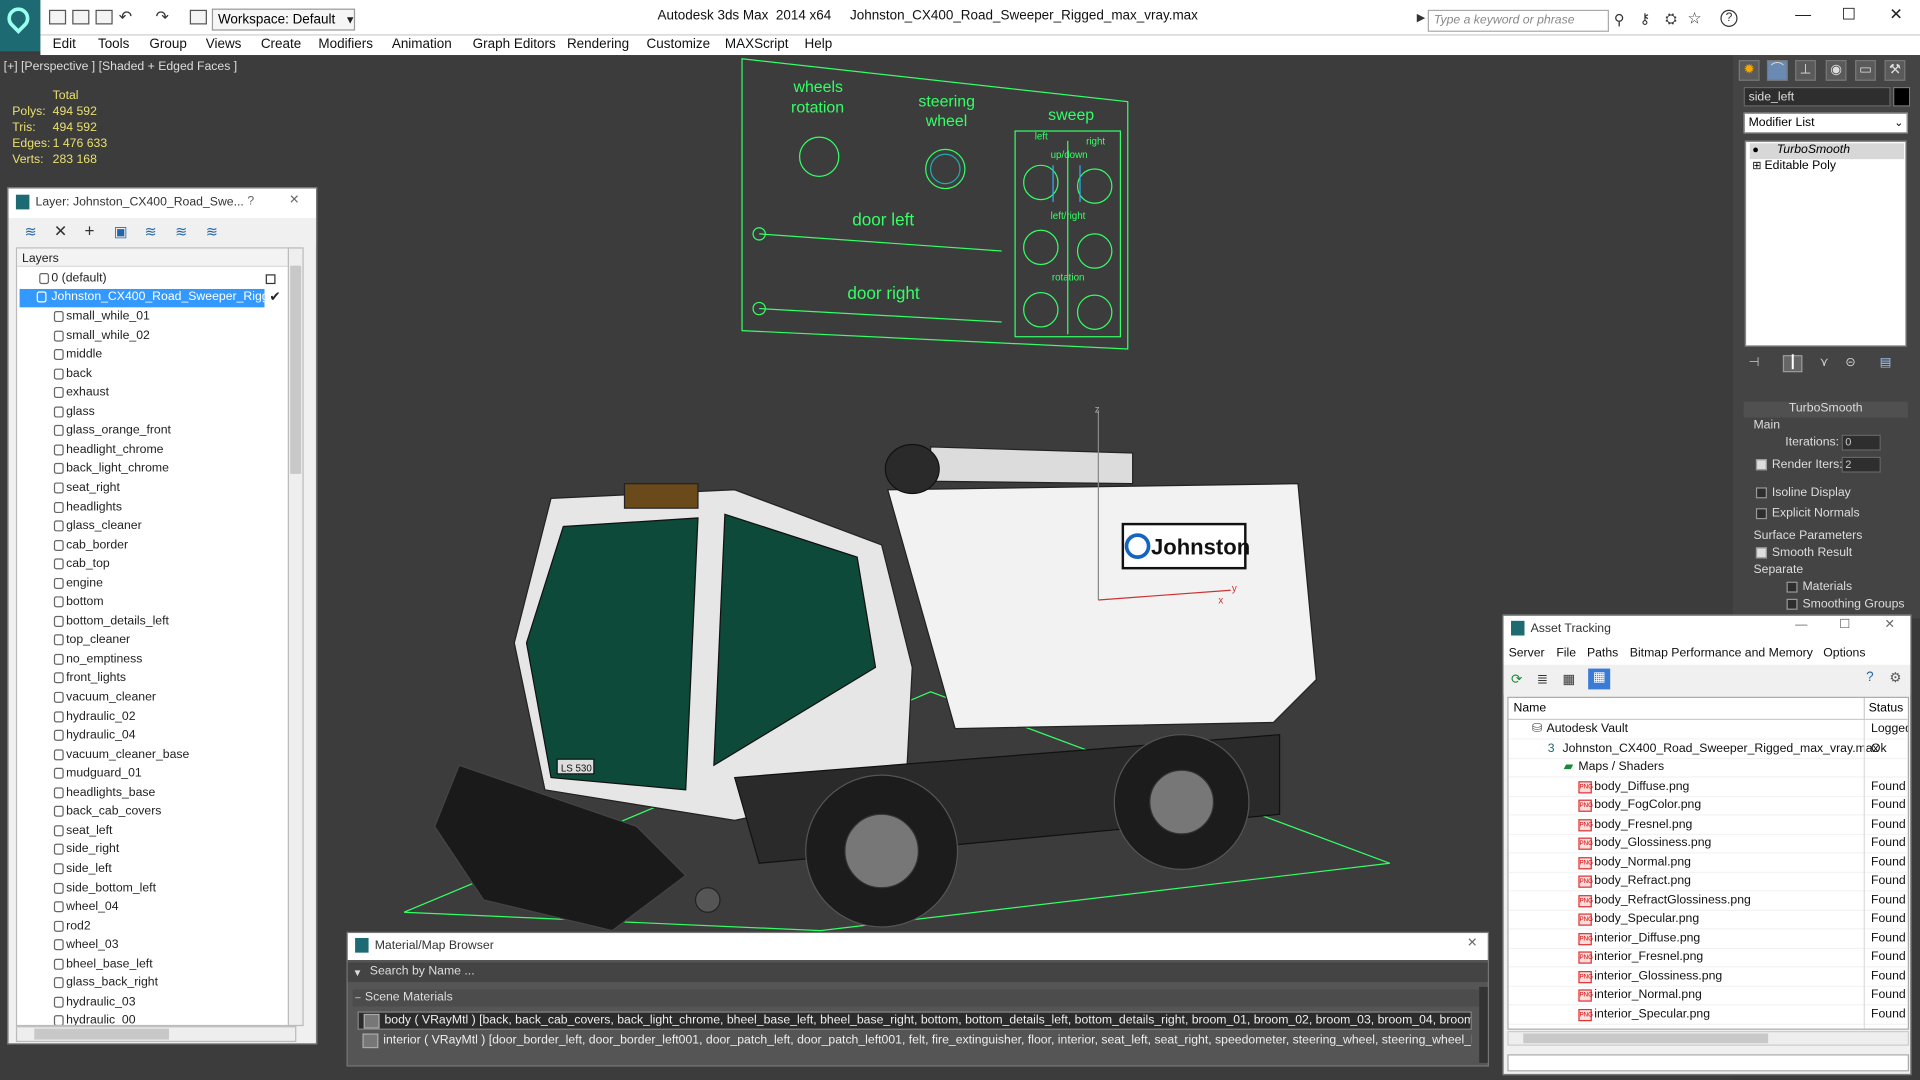 Image resolution: width=1920 pixels, height=1080 pixels. Describe the element at coordinates (64, 44) in the screenshot. I see `menu-edit: Edit` at that location.